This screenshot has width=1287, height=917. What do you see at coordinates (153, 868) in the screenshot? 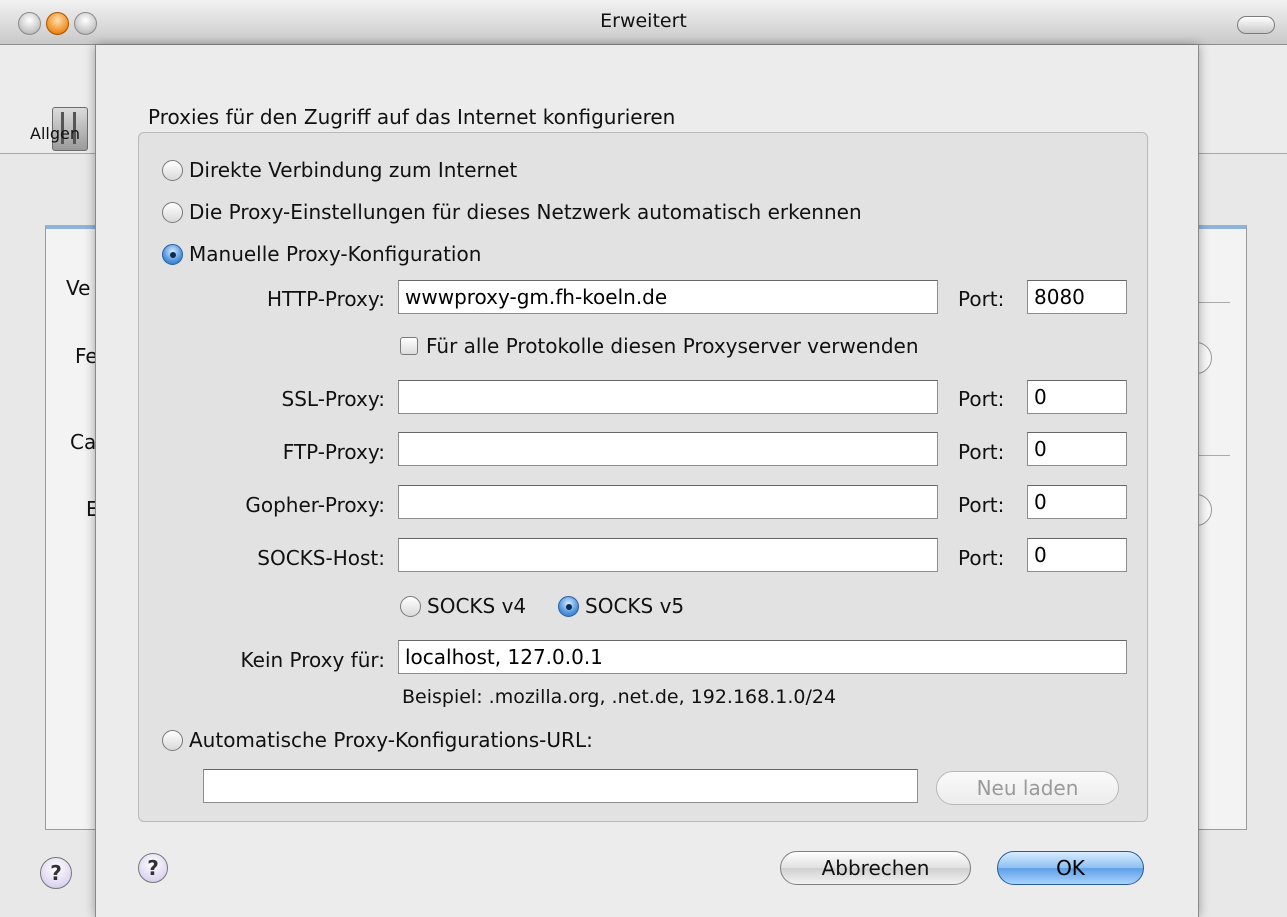
I see `help-button: ?` at bounding box center [153, 868].